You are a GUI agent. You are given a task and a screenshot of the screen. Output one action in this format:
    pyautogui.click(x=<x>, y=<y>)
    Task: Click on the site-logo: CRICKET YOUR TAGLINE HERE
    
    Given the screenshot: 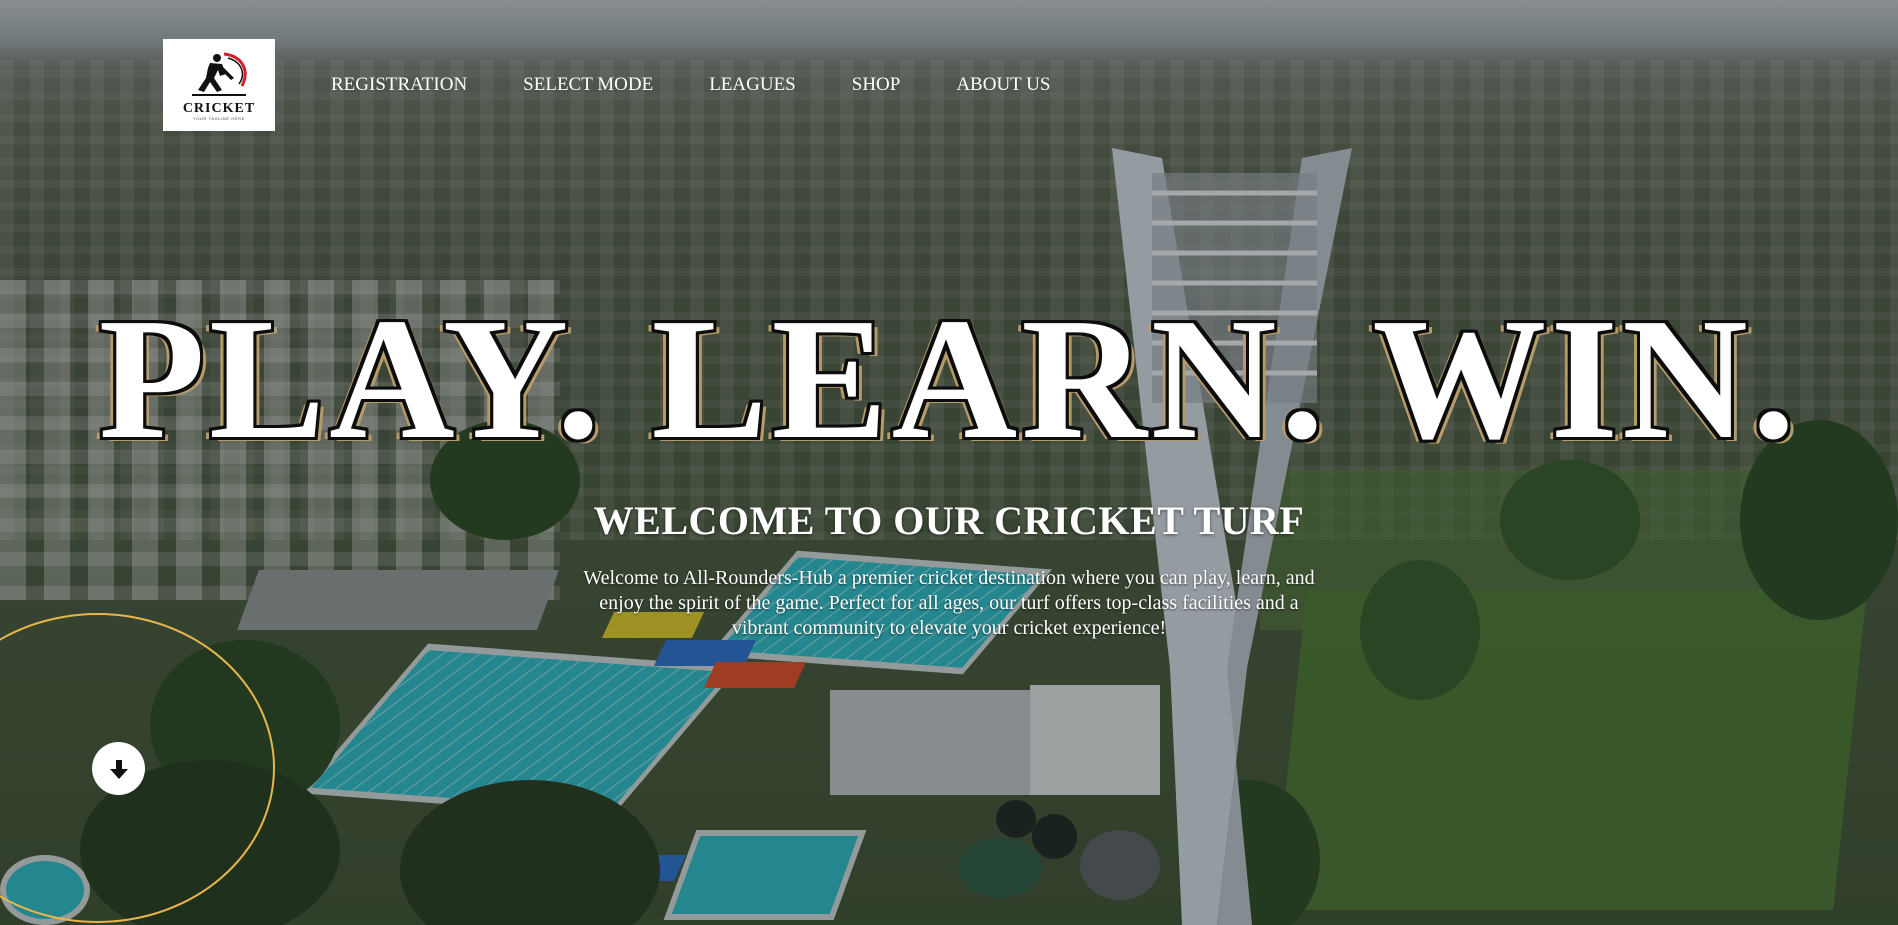 What is the action you would take?
    pyautogui.click(x=219, y=85)
    